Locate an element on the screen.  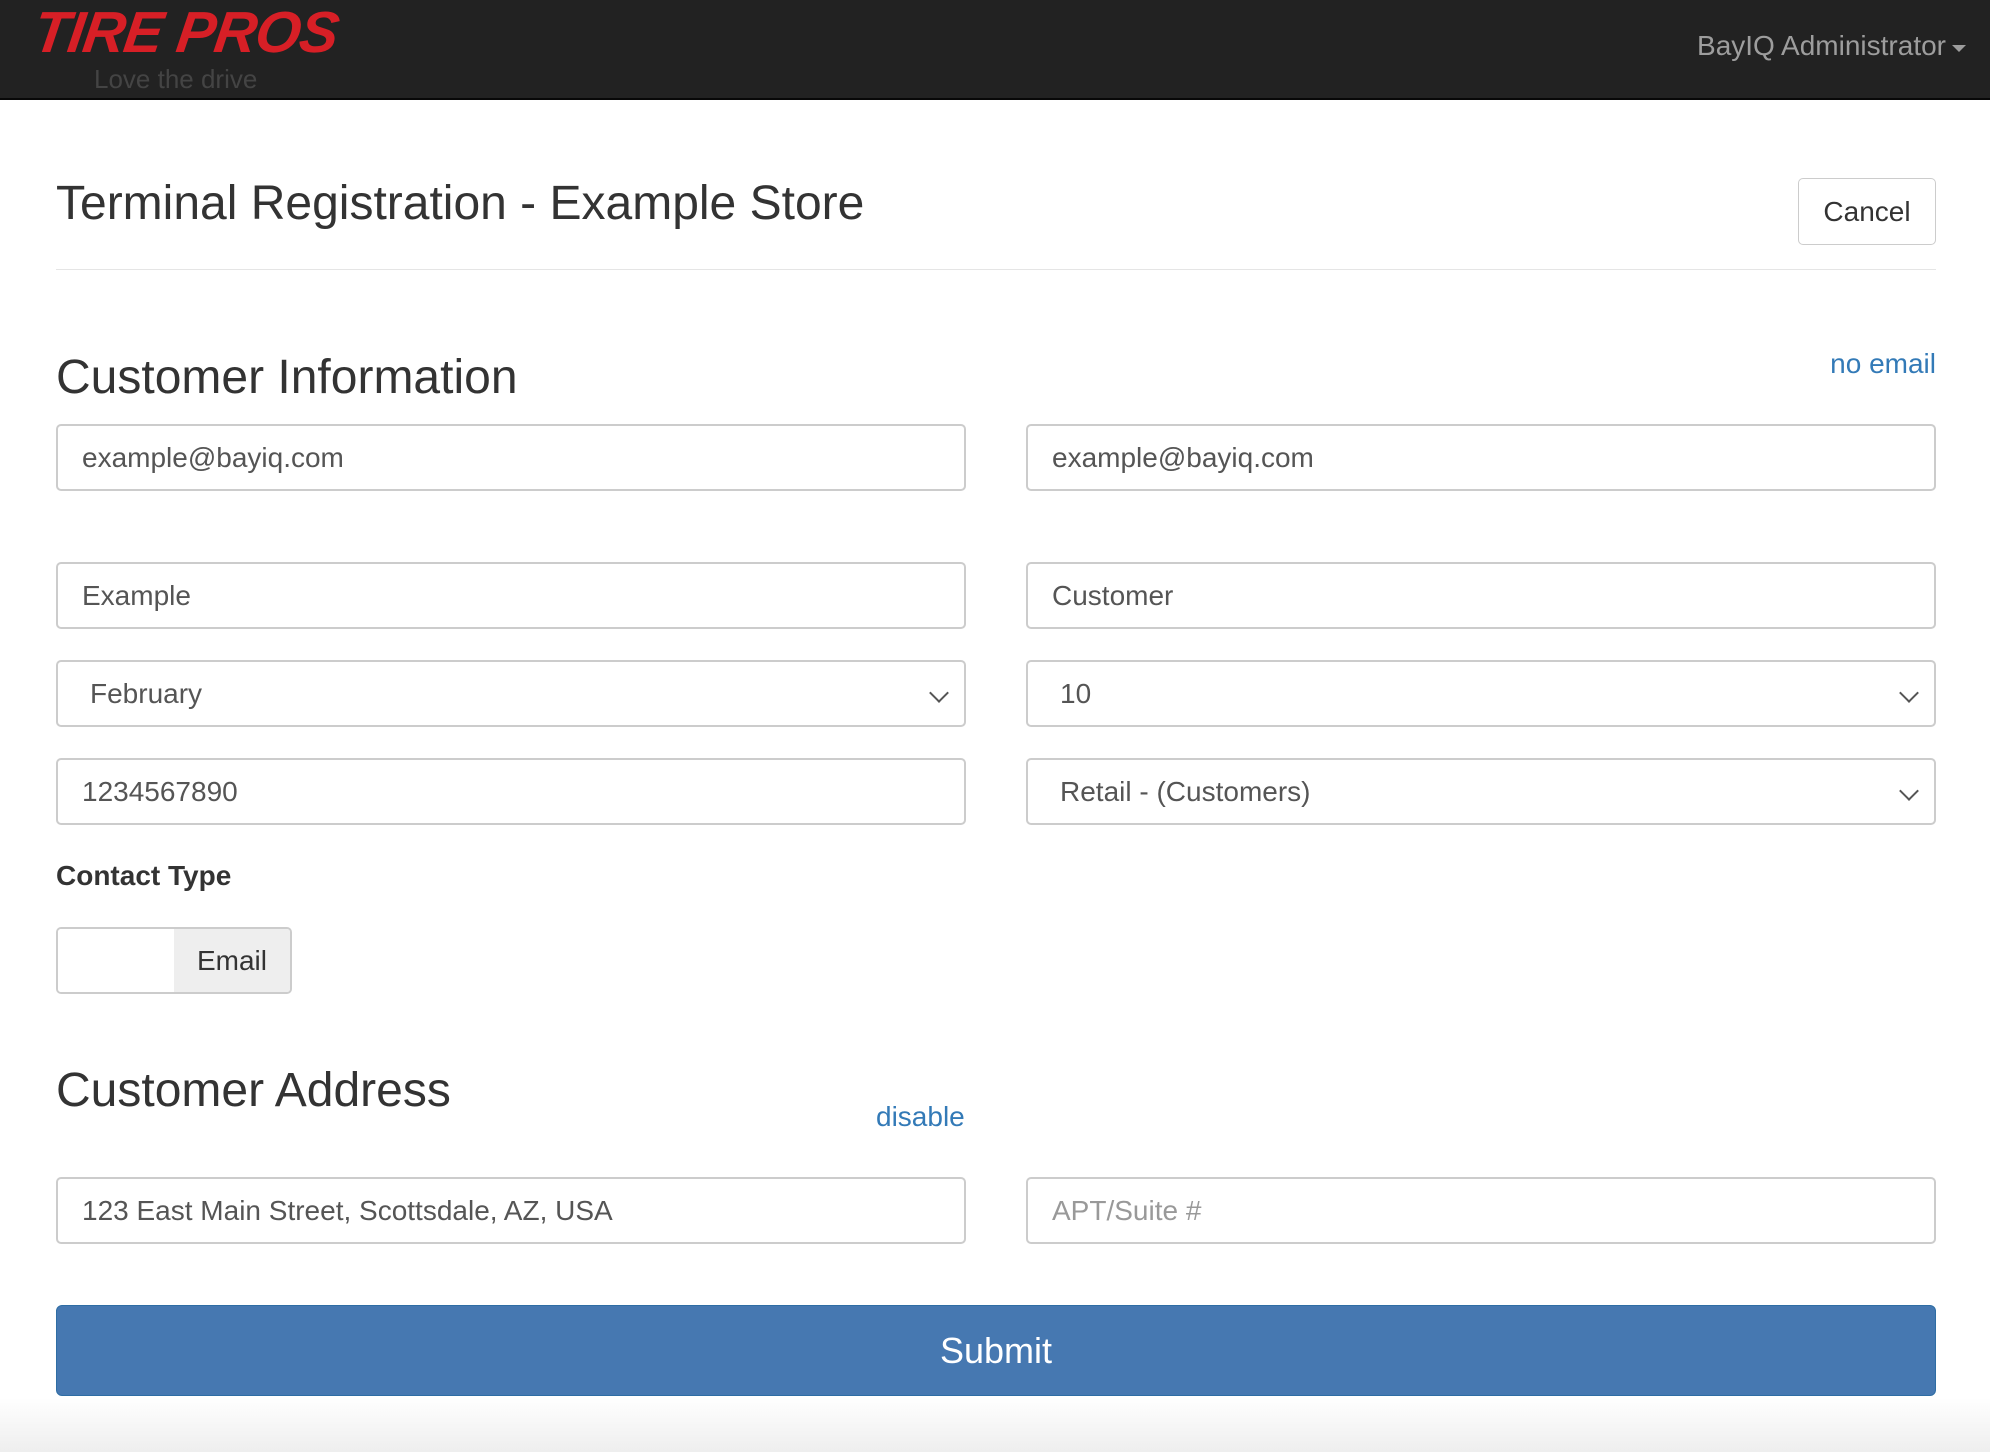
toggle-knob is located at coordinates (116, 960).